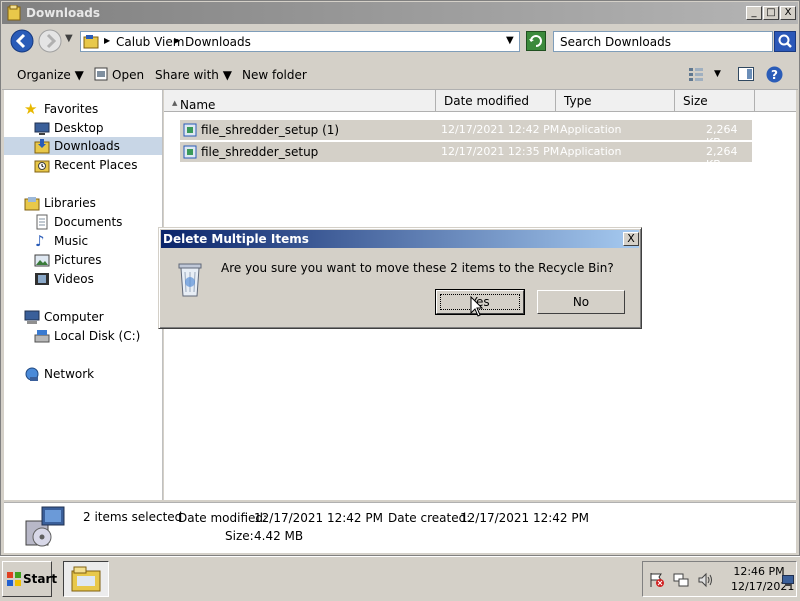 The height and width of the screenshot is (601, 800). Describe the element at coordinates (14, 579) in the screenshot. I see `windows-logo-icon` at that location.